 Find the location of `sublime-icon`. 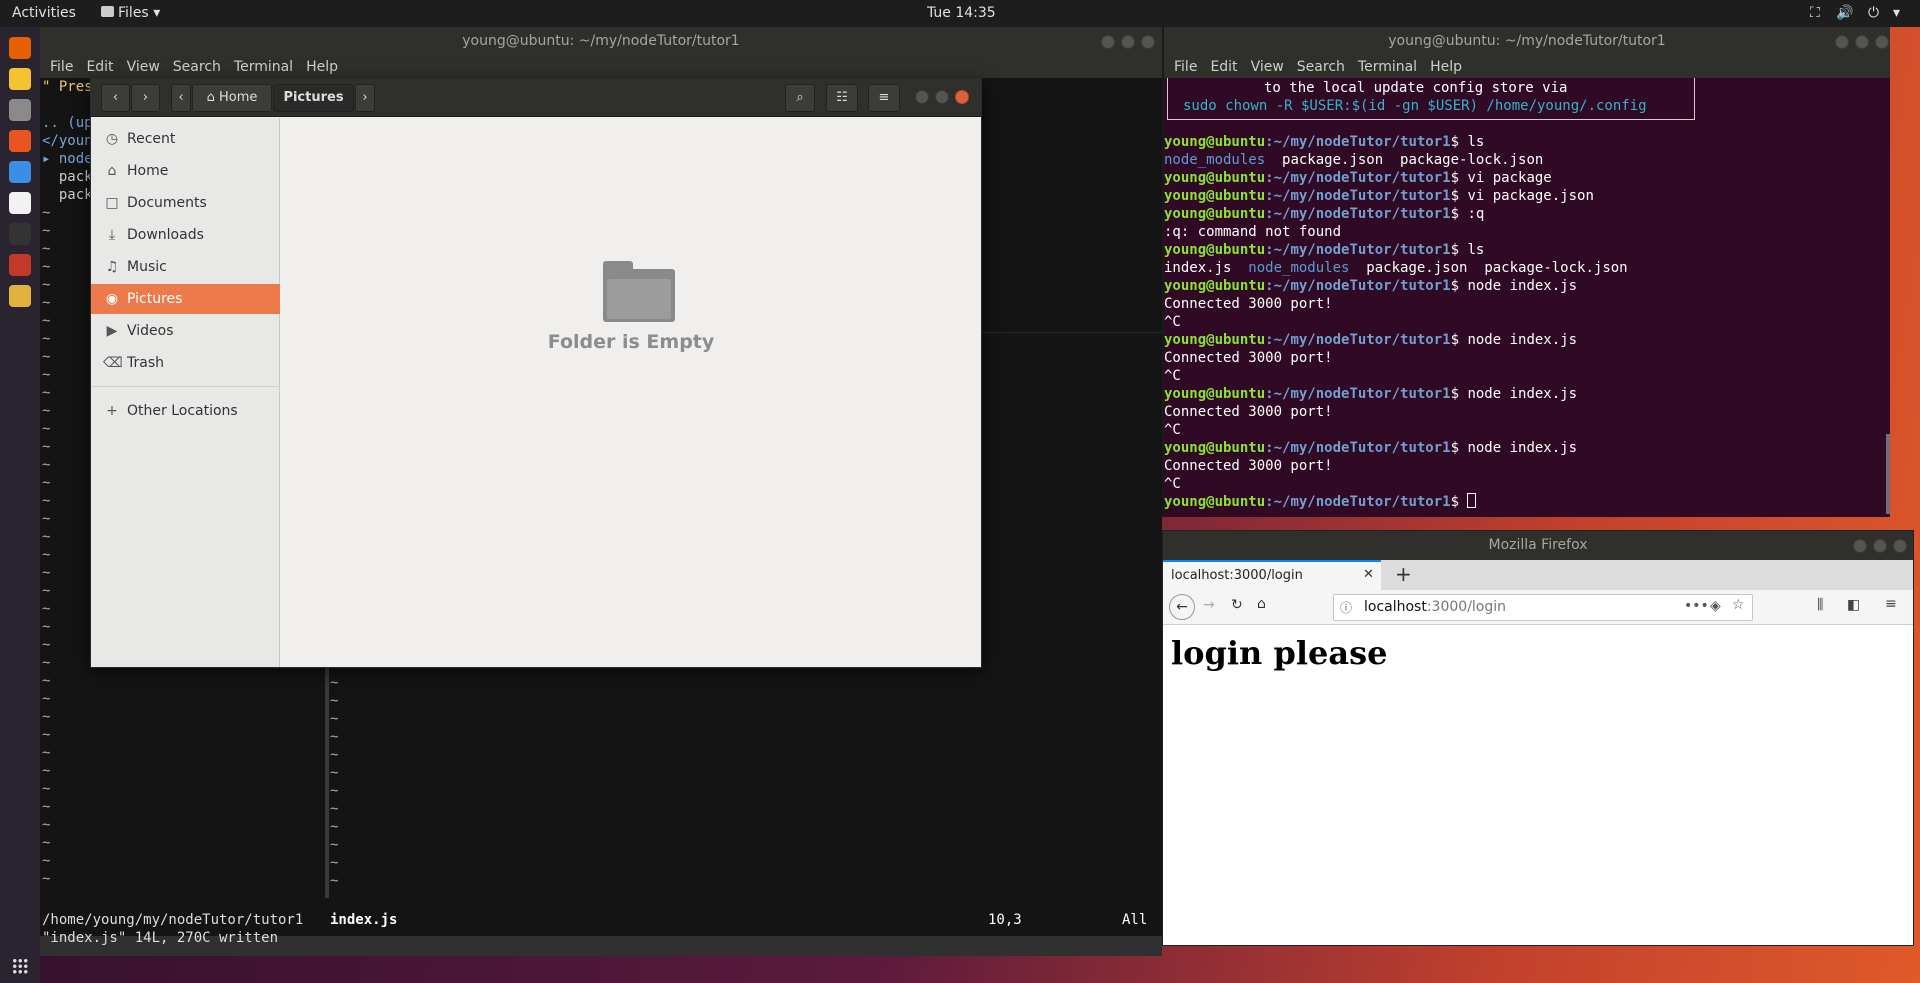

sublime-icon is located at coordinates (20, 296).